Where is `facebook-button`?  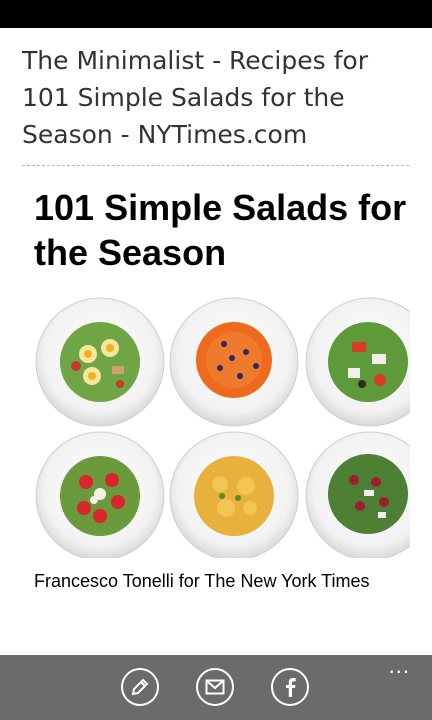 facebook-button is located at coordinates (290, 687).